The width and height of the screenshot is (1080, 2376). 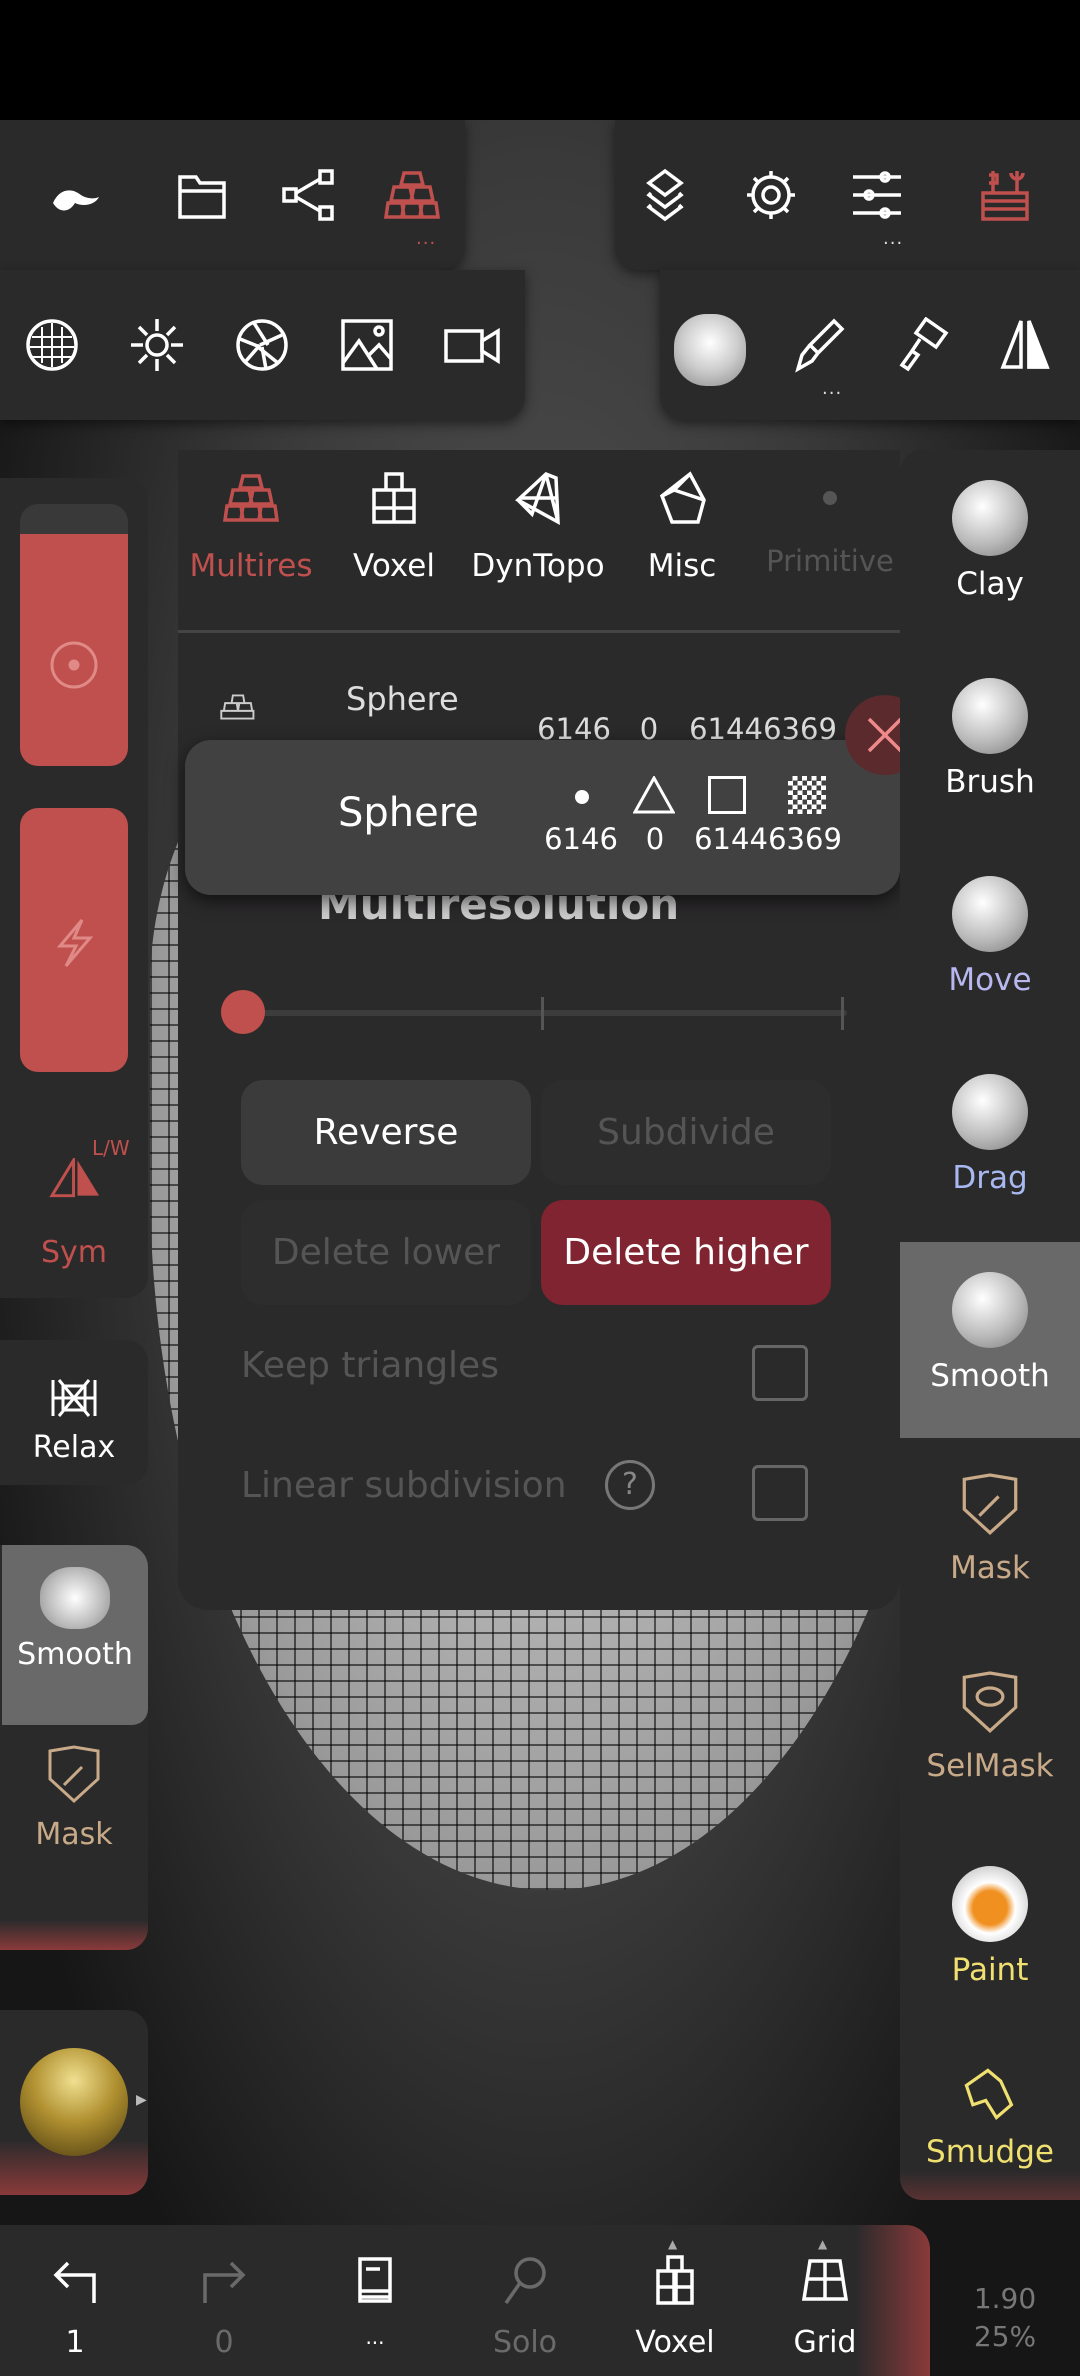 What do you see at coordinates (686, 1132) in the screenshot?
I see `subdivide-button: Subdivide` at bounding box center [686, 1132].